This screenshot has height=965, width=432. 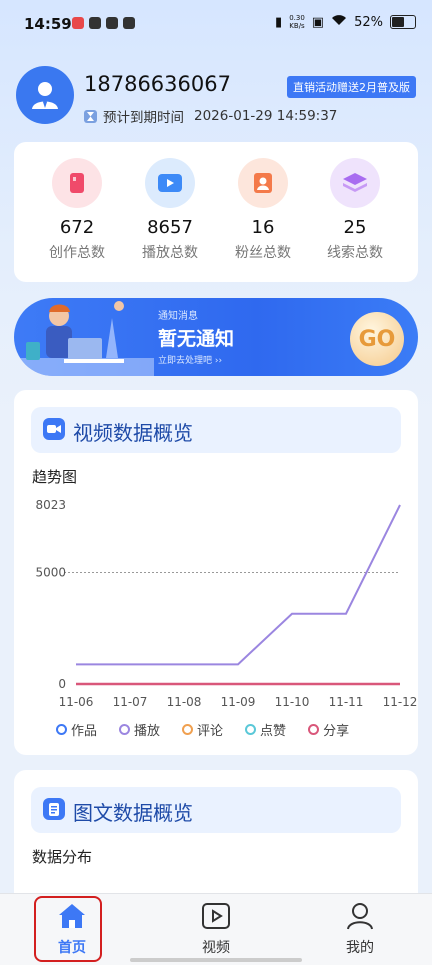 What do you see at coordinates (130, 702) in the screenshot?
I see `x-tick-label: 11-07` at bounding box center [130, 702].